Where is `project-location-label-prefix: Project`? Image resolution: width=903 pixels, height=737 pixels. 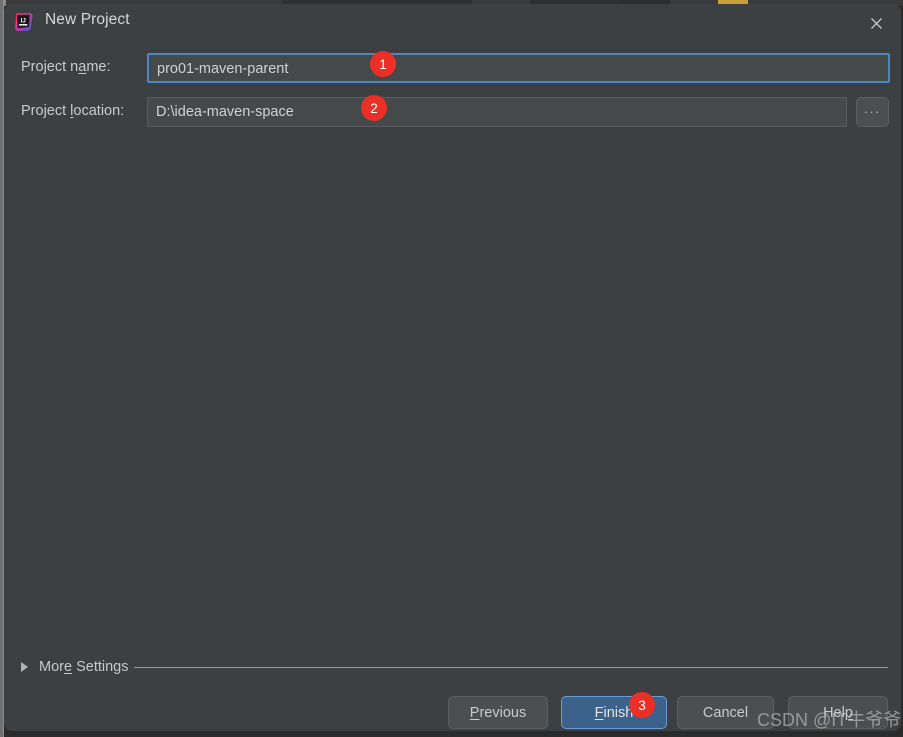 project-location-label-prefix: Project is located at coordinates (46, 111).